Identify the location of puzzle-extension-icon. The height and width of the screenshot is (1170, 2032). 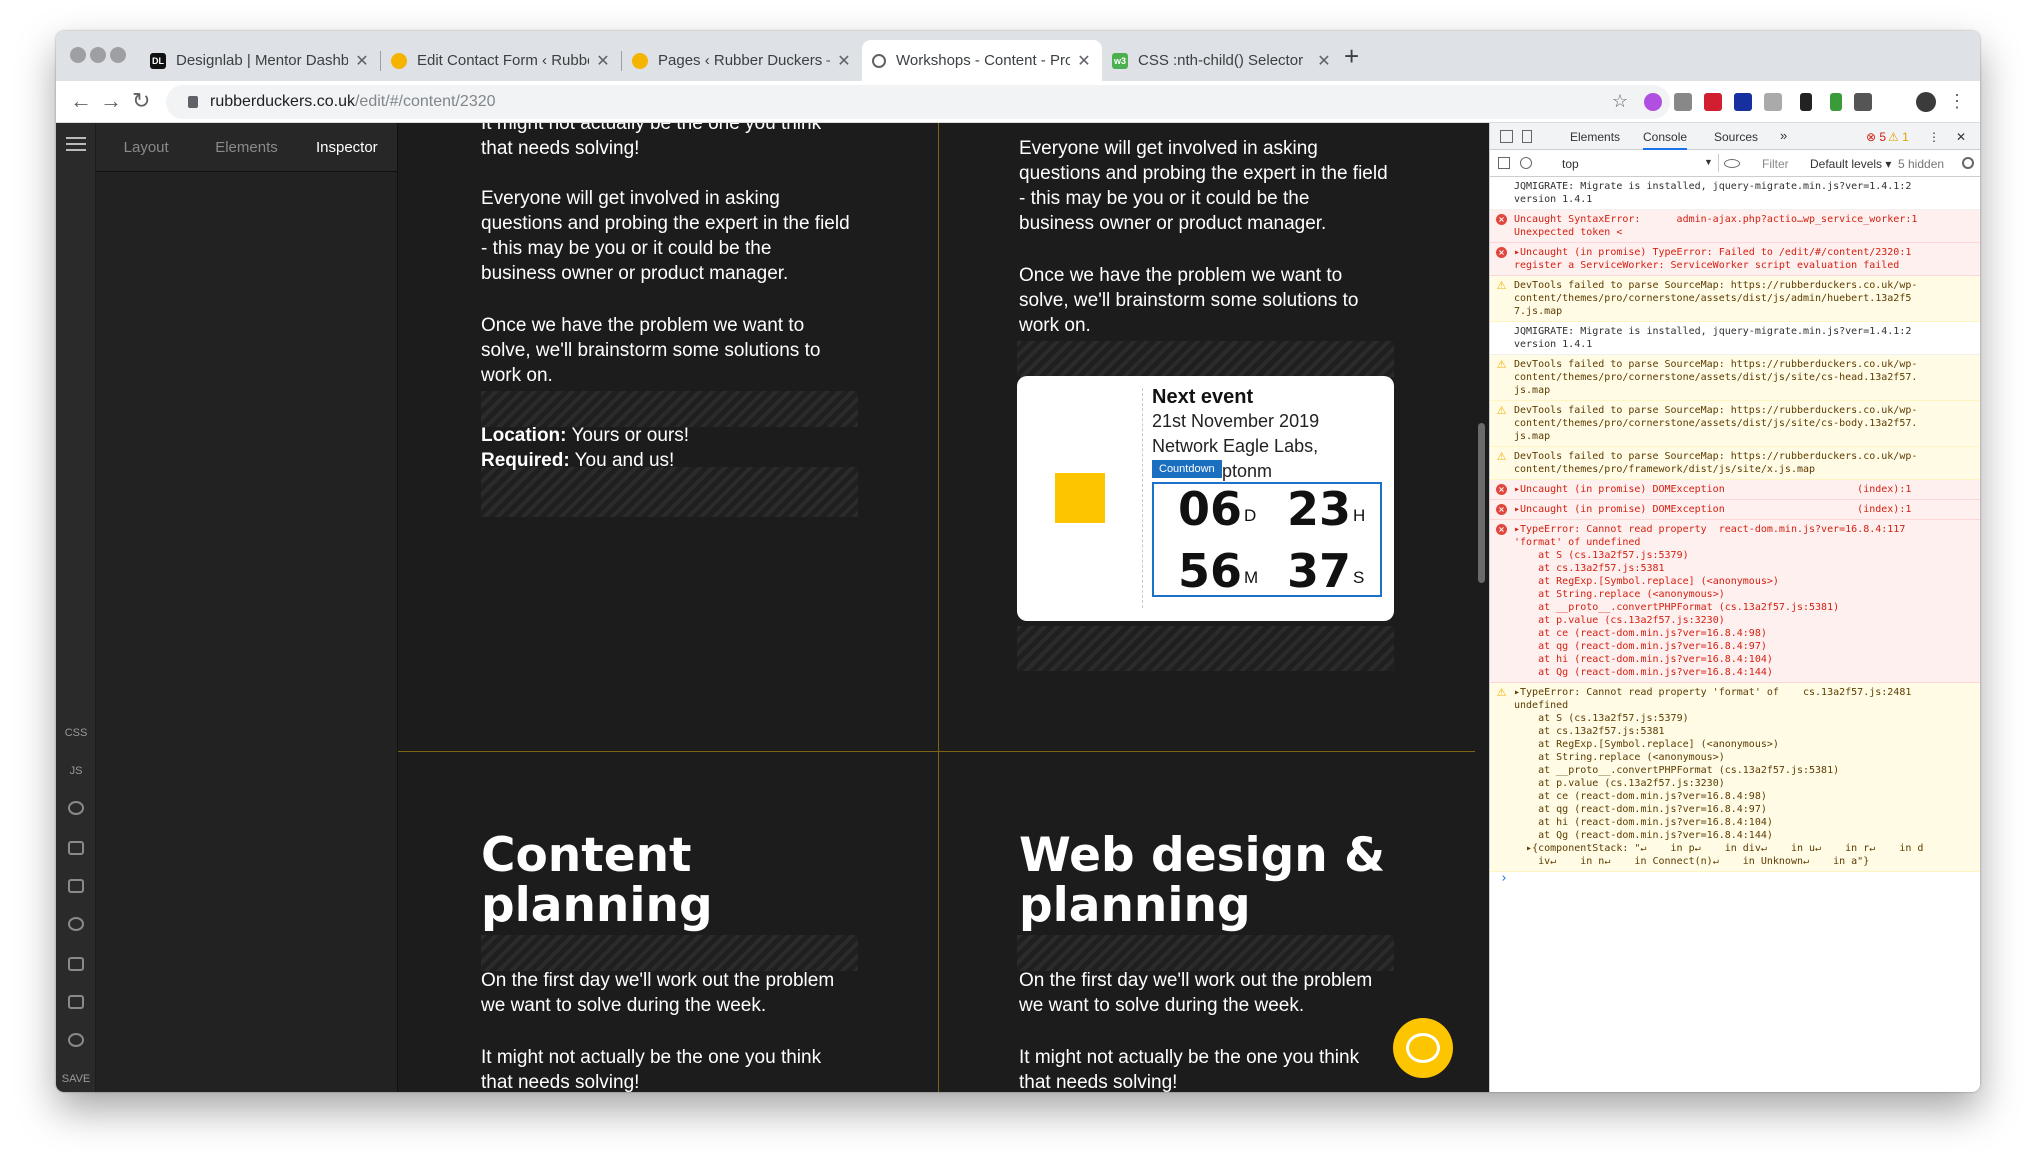
(1863, 102).